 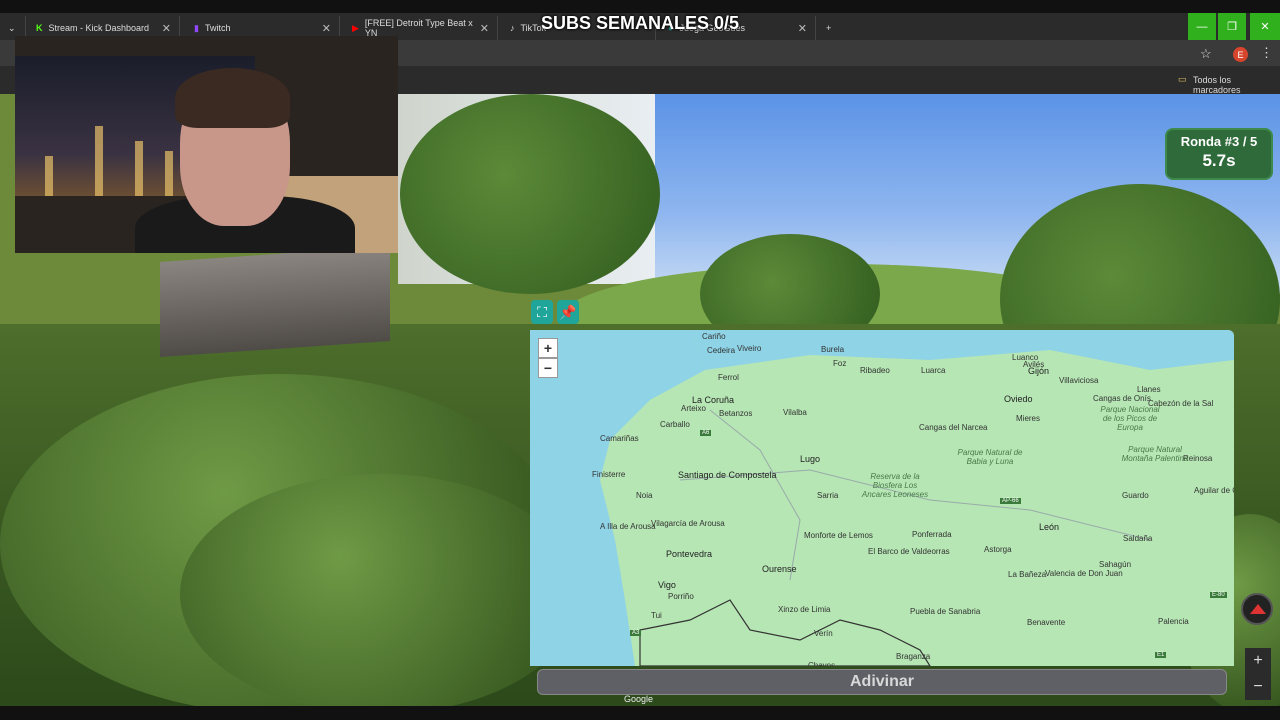 I want to click on map-place-label: Llanes, so click(x=1149, y=389).